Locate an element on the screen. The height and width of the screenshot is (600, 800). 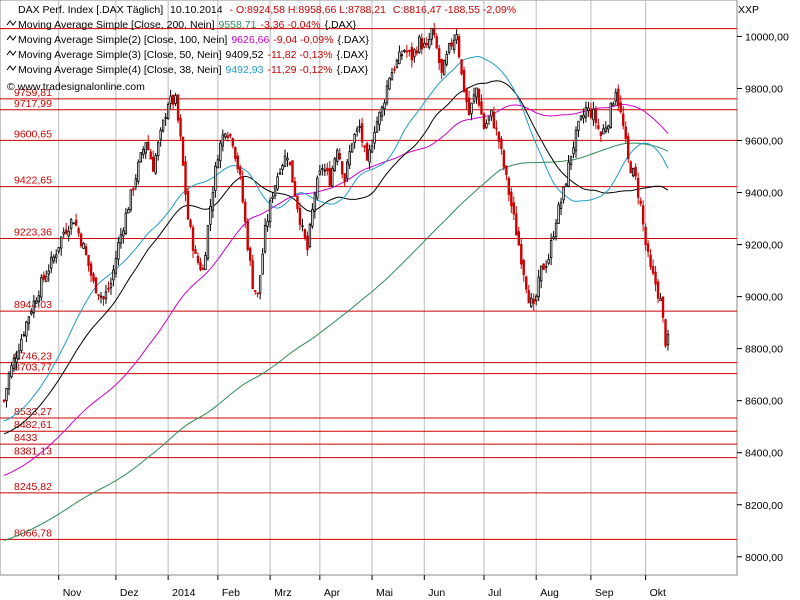
y-tick-label: 9200,00 is located at coordinates (764, 246).